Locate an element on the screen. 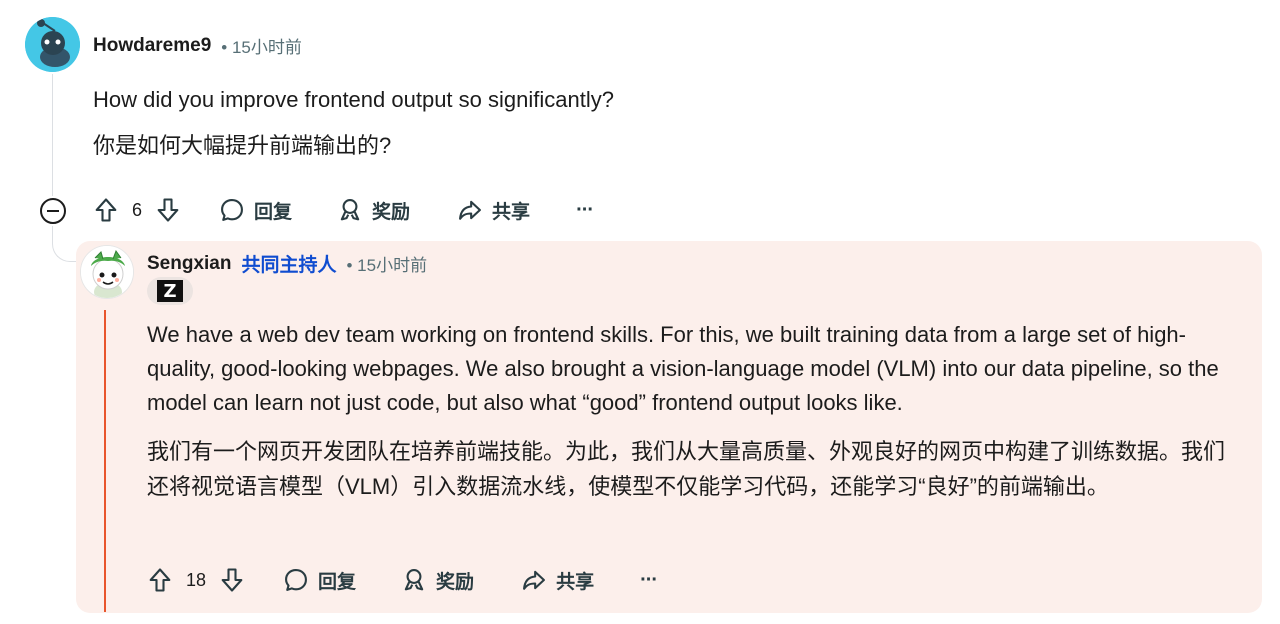 Image resolution: width=1280 pixels, height=624 pixels. moderator-rule is located at coordinates (105, 461).